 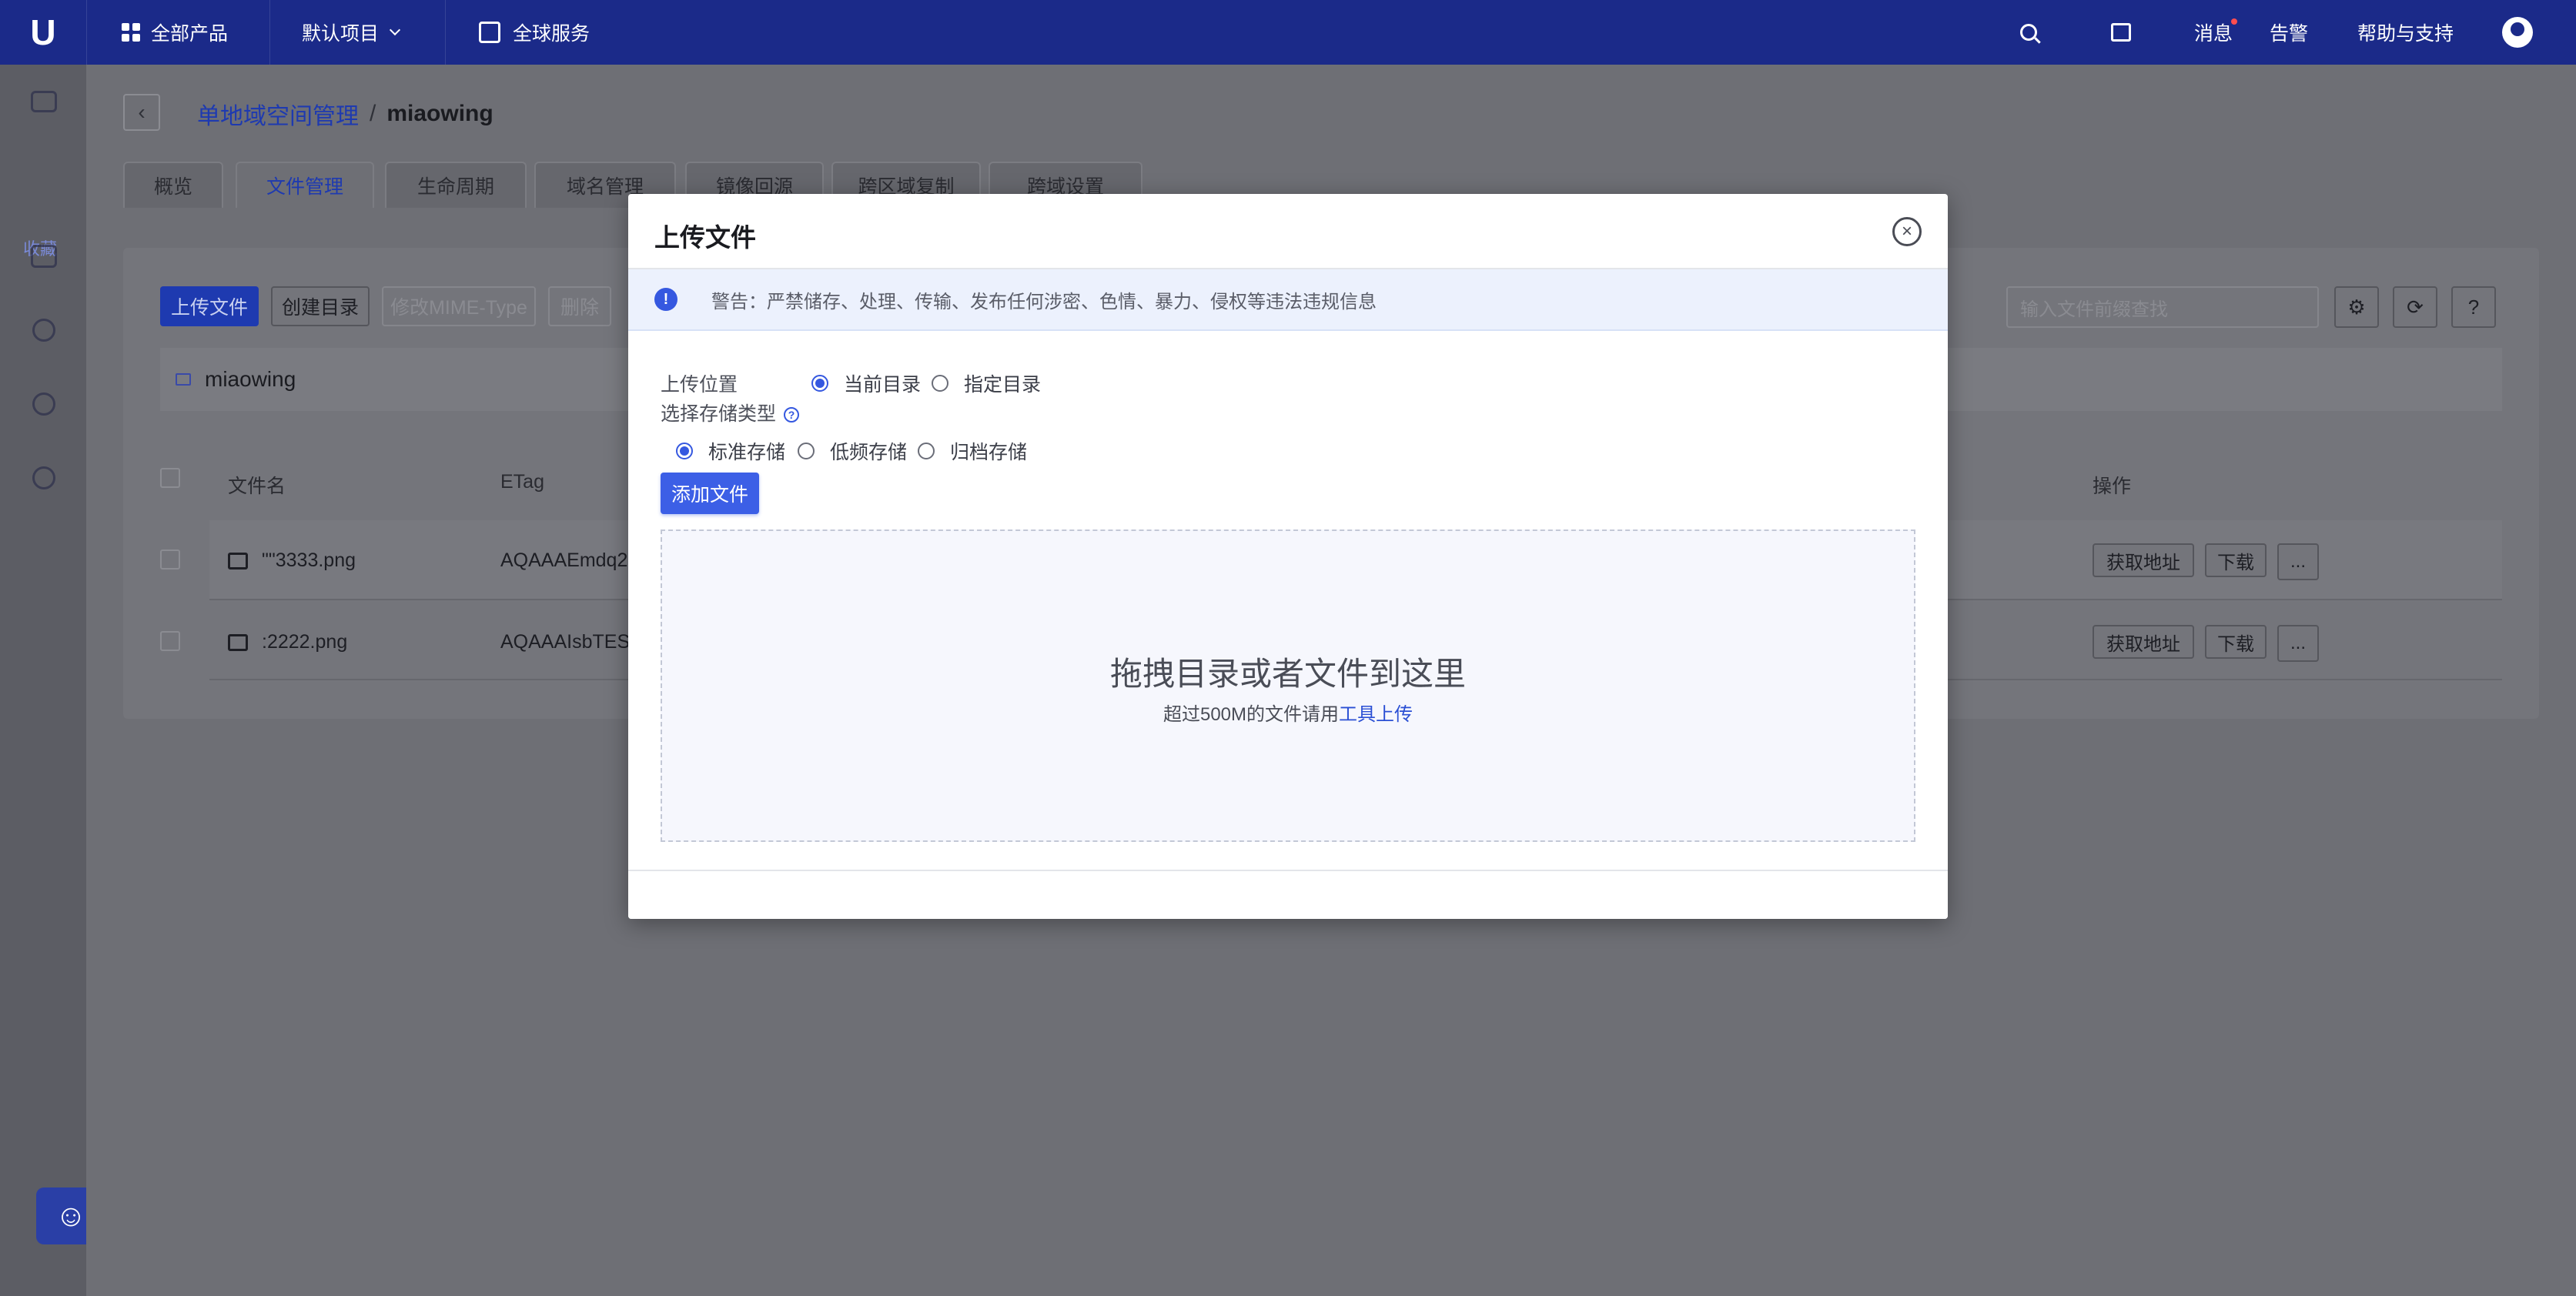 I want to click on radio-archive-storage: 归档存储, so click(x=972, y=451).